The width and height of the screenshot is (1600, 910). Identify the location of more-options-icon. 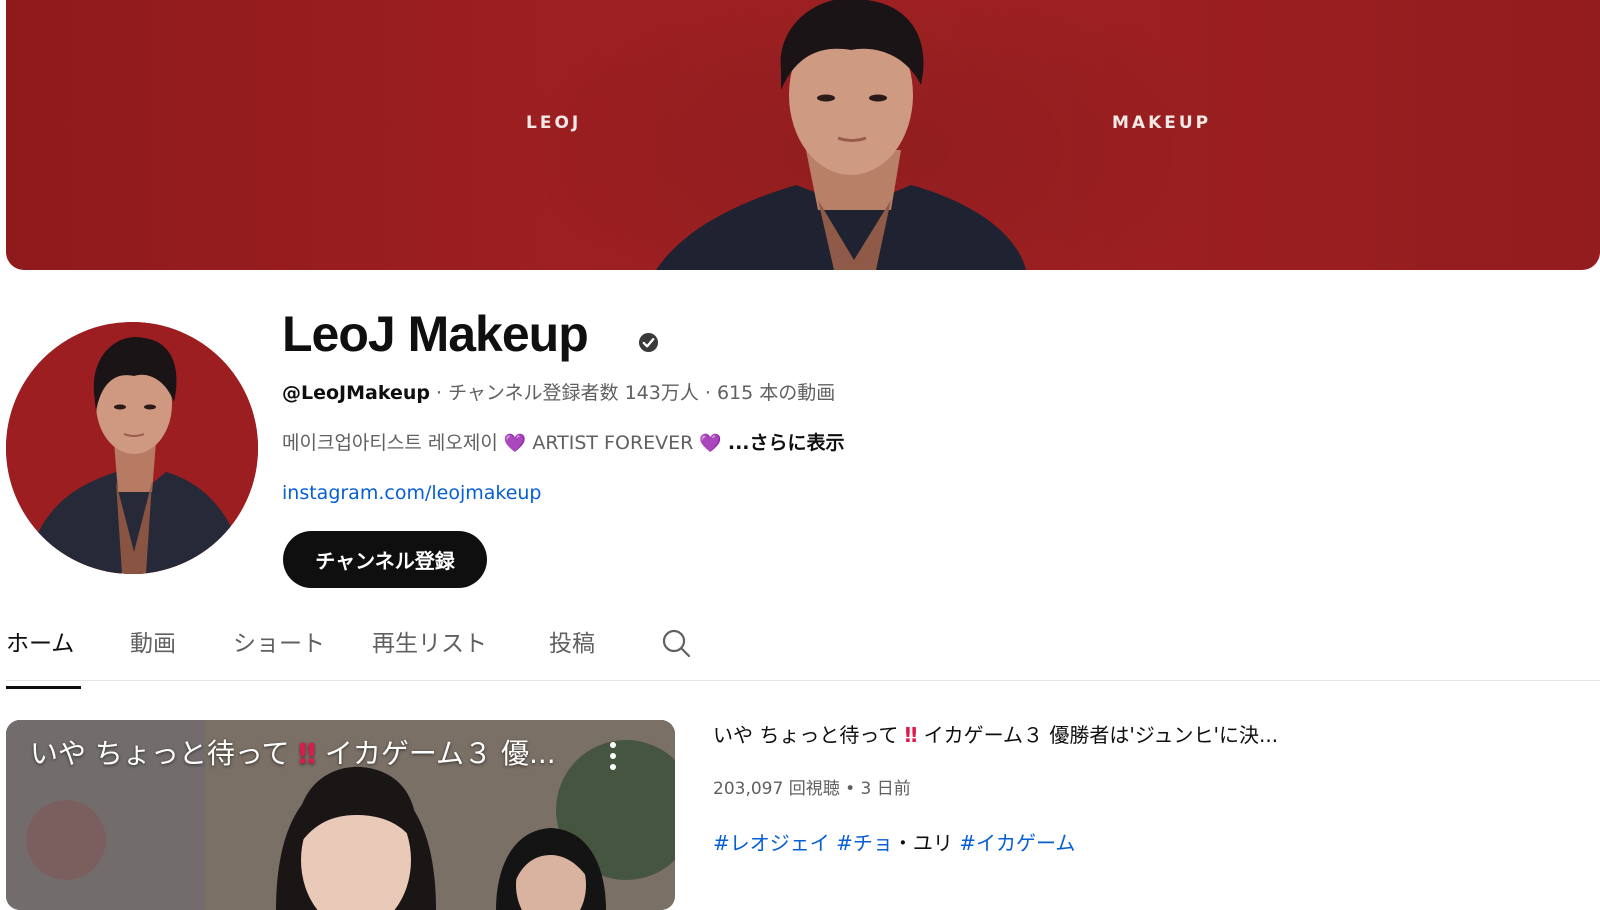
(613, 756).